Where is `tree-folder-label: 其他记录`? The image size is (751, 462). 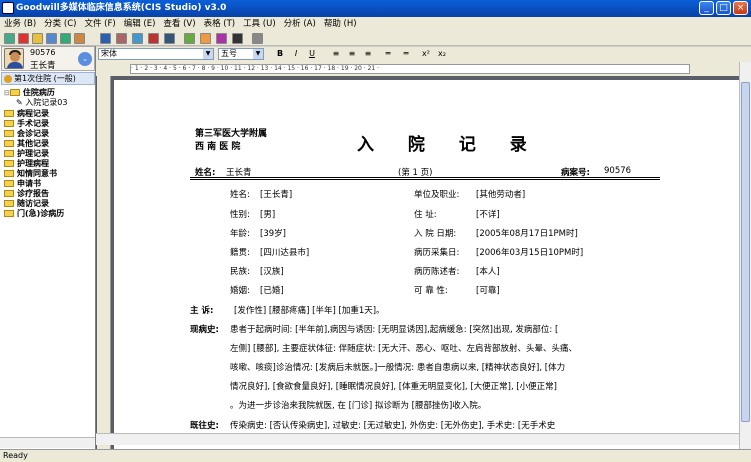 tree-folder-label: 其他记录 is located at coordinates (33, 143).